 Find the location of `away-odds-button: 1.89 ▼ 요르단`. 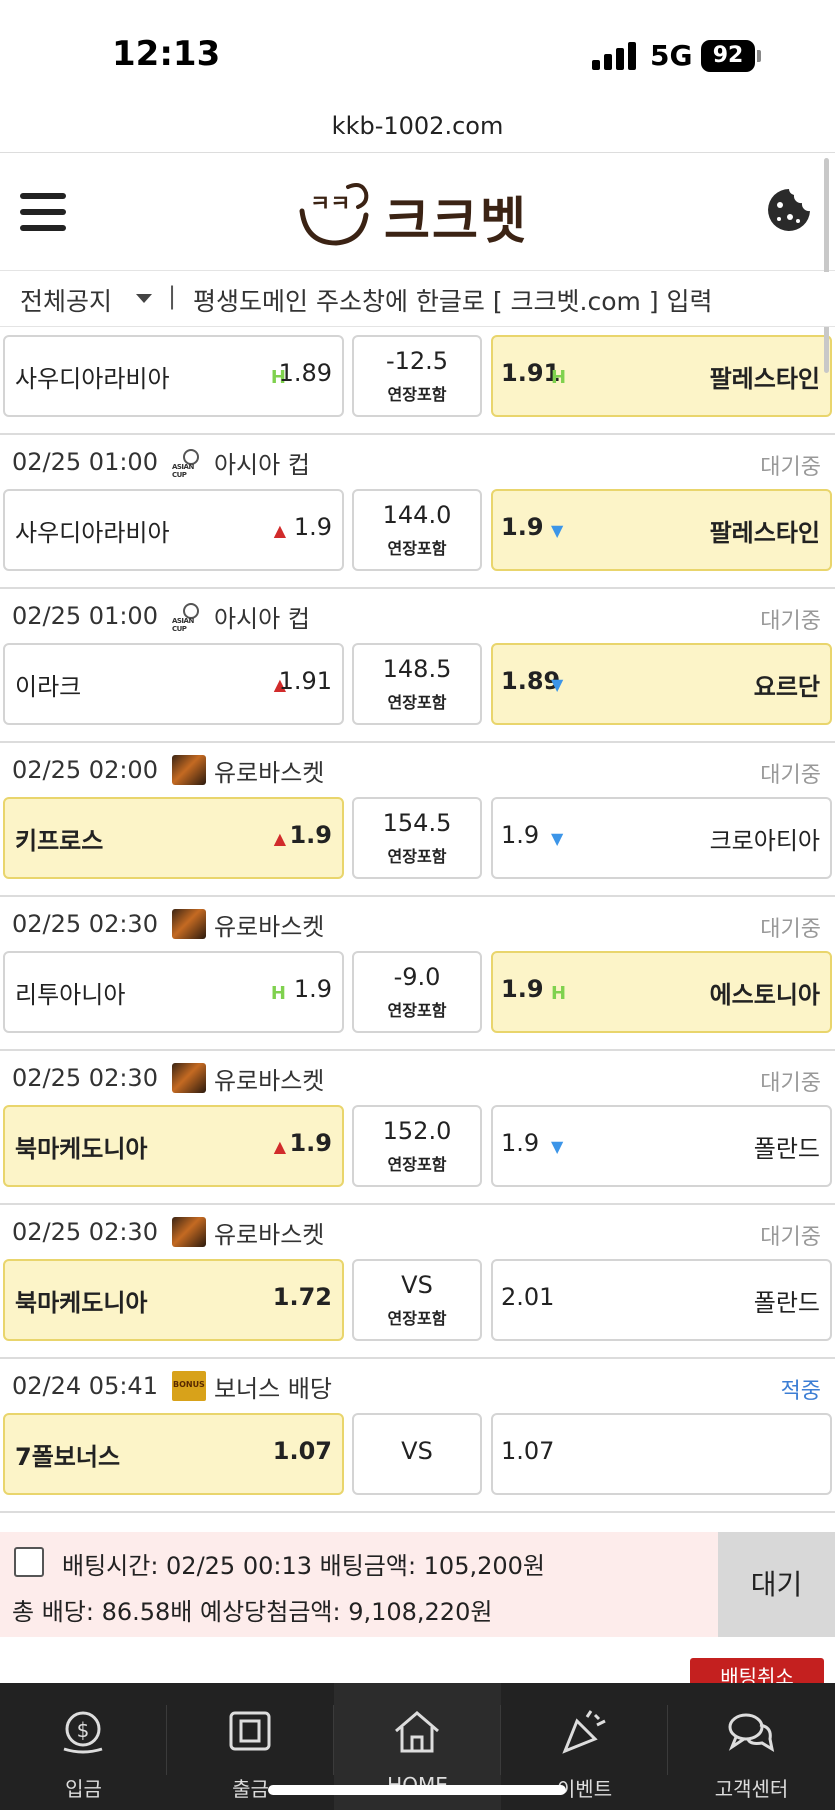

away-odds-button: 1.89 ▼ 요르단 is located at coordinates (661, 684).